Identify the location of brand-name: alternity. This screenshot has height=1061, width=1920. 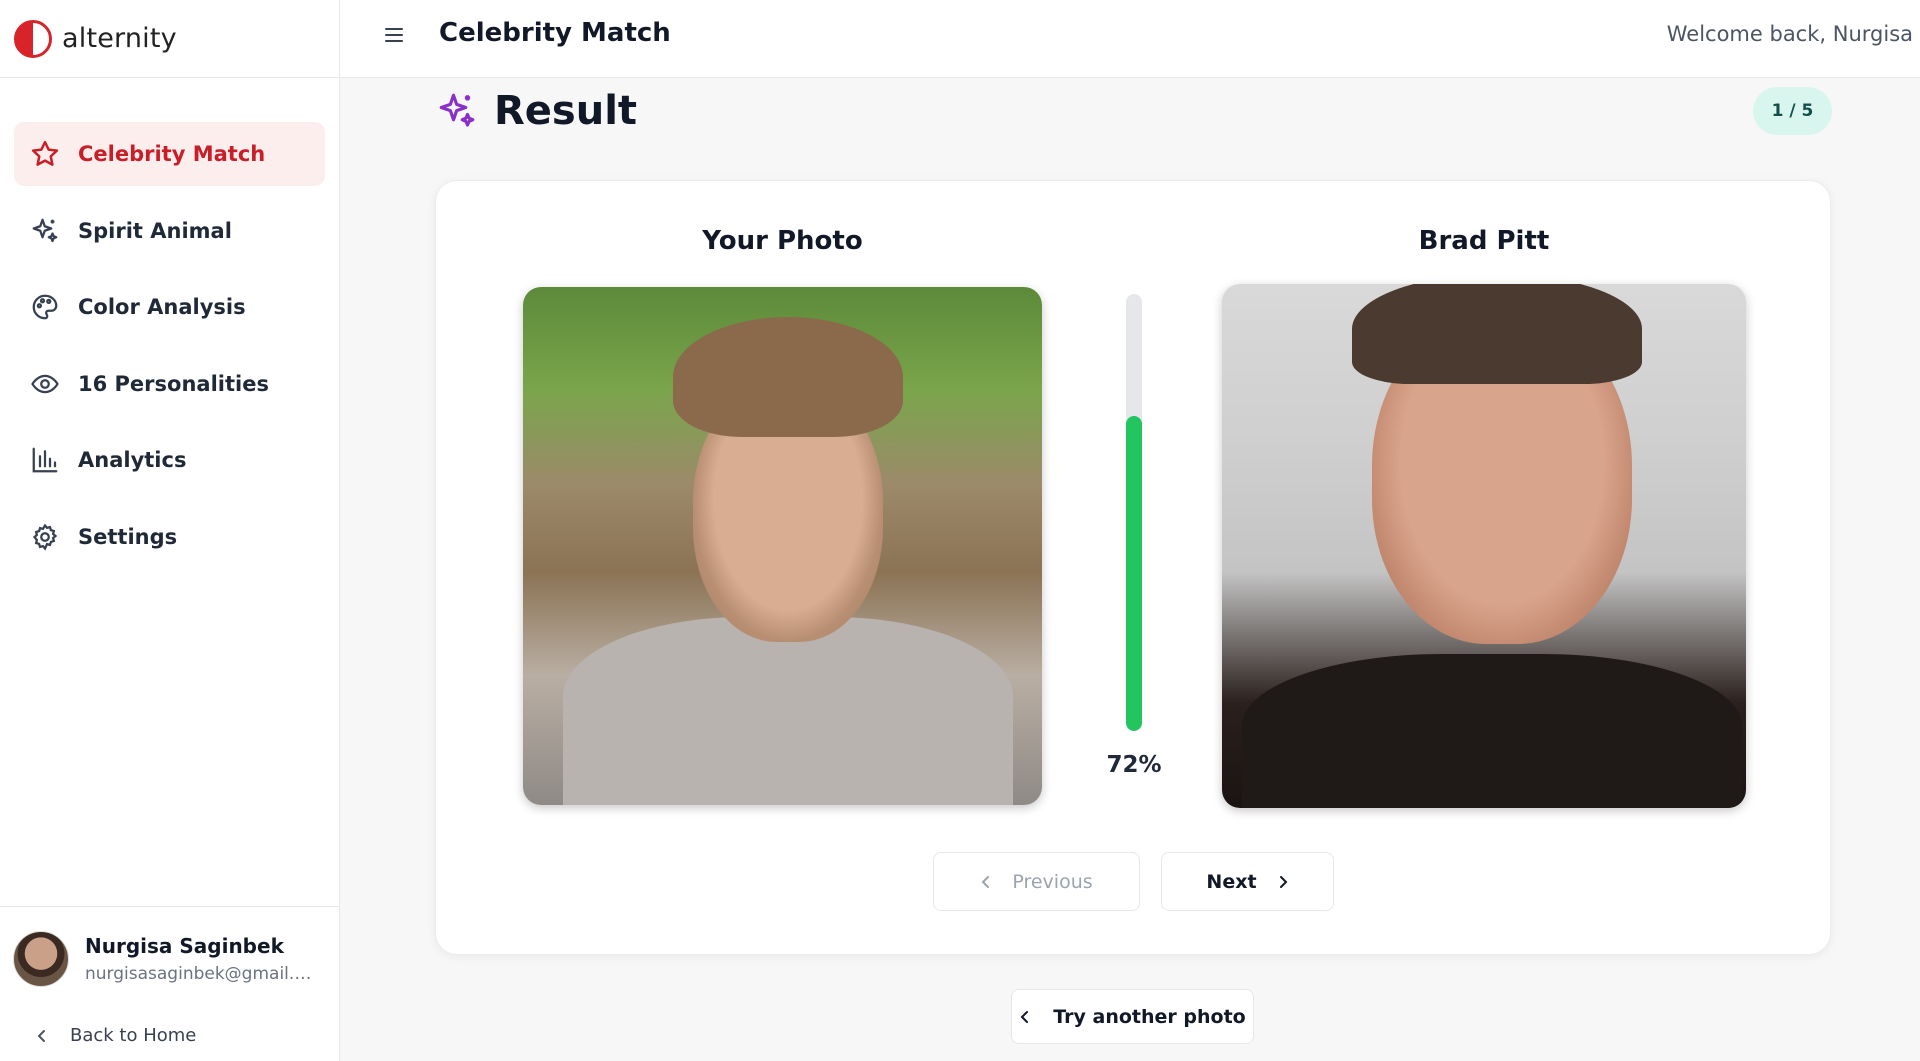
(119, 38).